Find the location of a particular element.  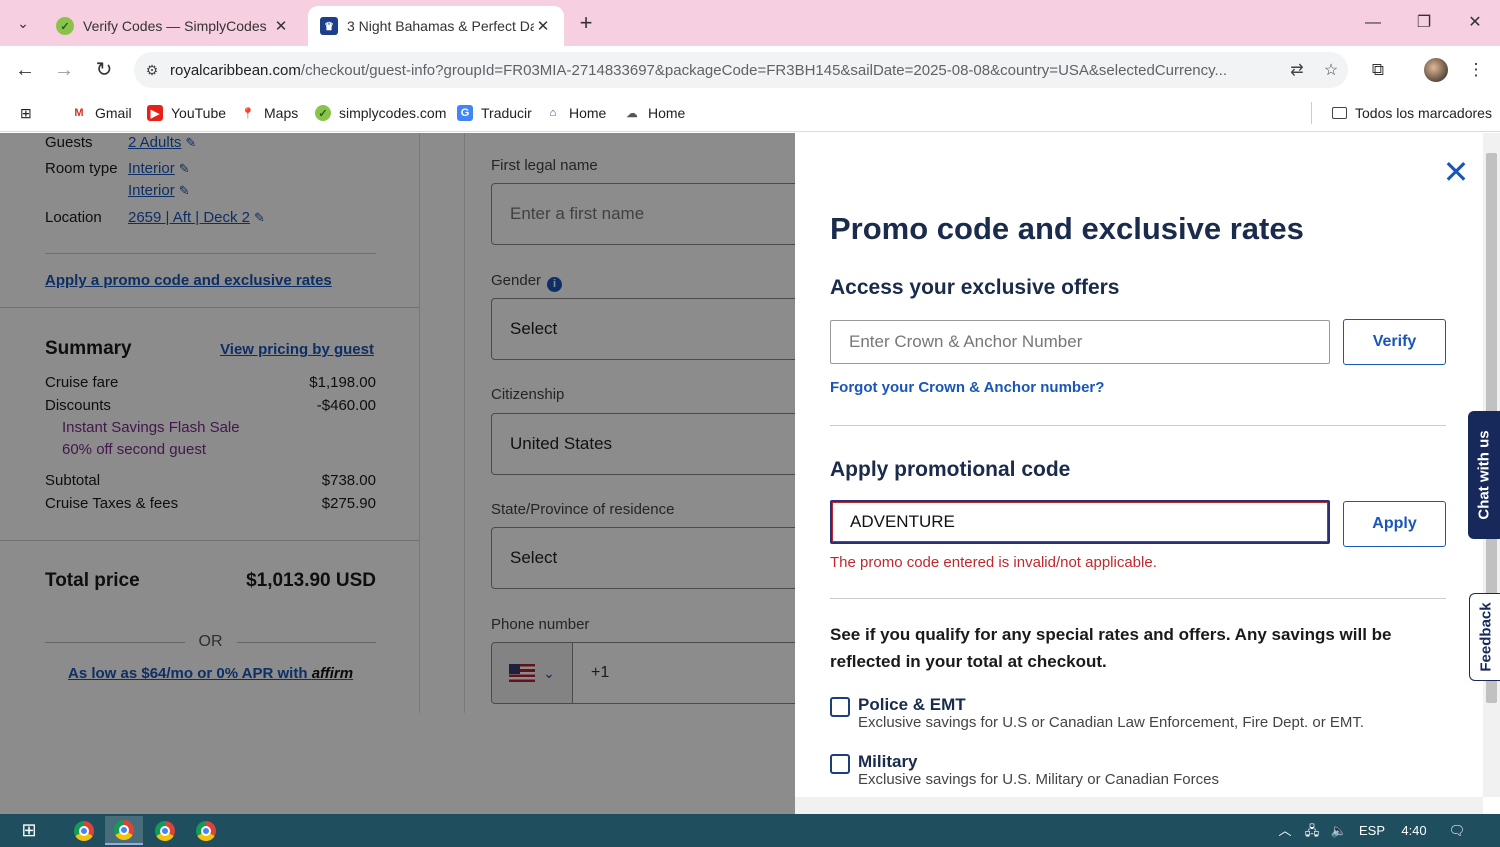

promo-heading: Apply promotional code is located at coordinates (950, 469).